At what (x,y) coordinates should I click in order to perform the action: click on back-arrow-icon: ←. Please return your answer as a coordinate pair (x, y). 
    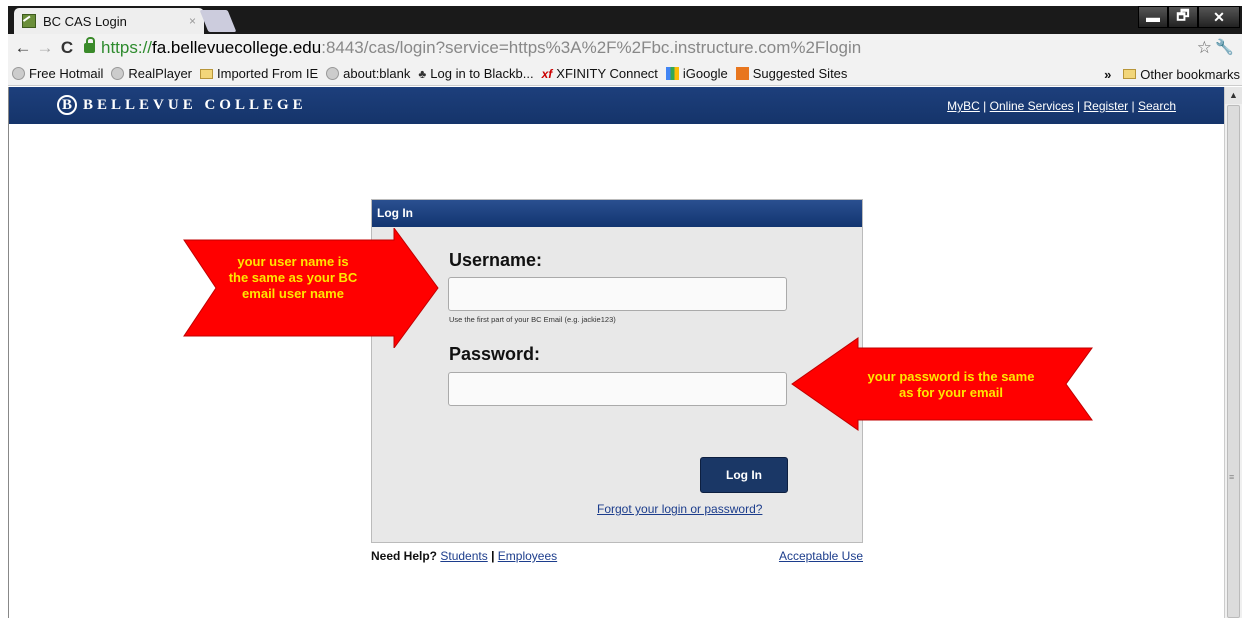
    Looking at the image, I should click on (23, 48).